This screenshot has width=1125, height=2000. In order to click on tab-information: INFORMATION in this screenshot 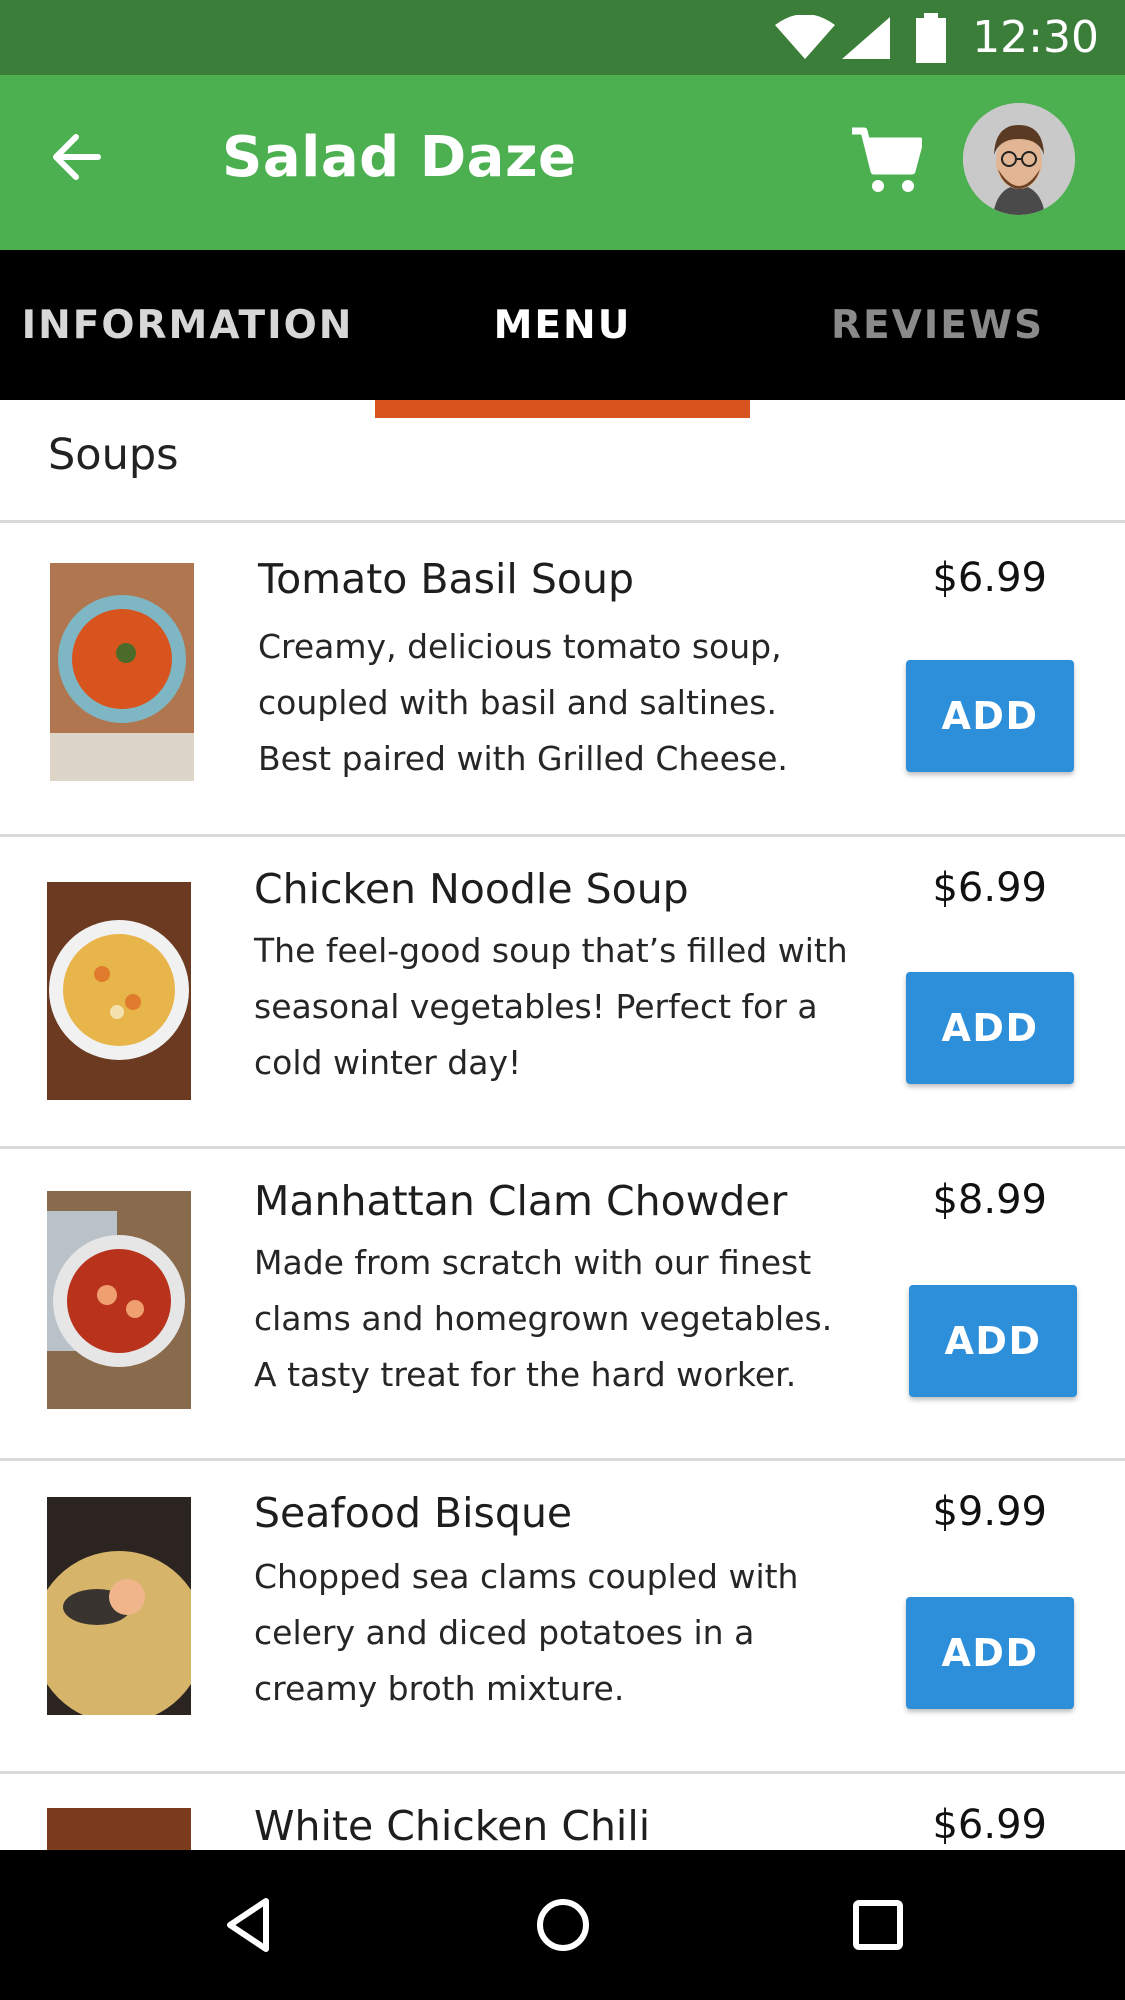, I will do `click(187, 325)`.